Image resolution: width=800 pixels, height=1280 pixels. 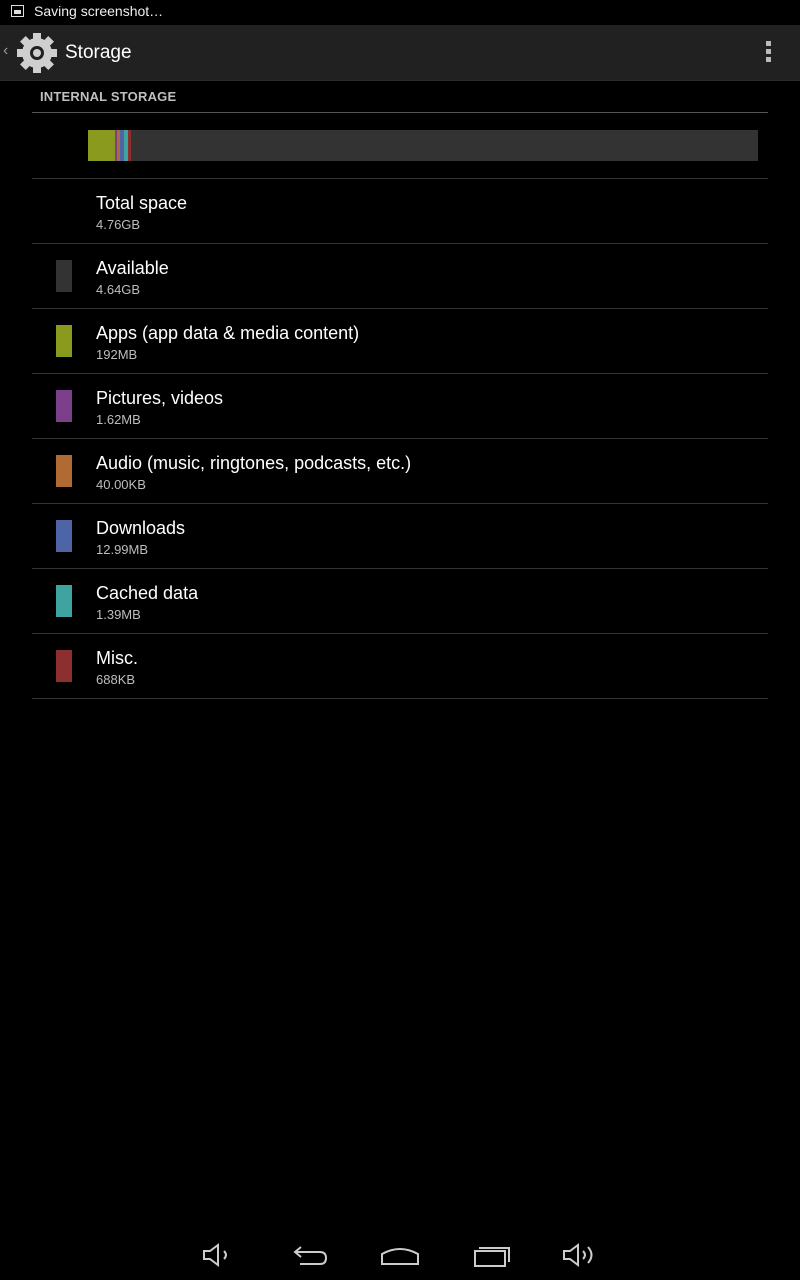 I want to click on row-value: 4.76GB, so click(x=118, y=224).